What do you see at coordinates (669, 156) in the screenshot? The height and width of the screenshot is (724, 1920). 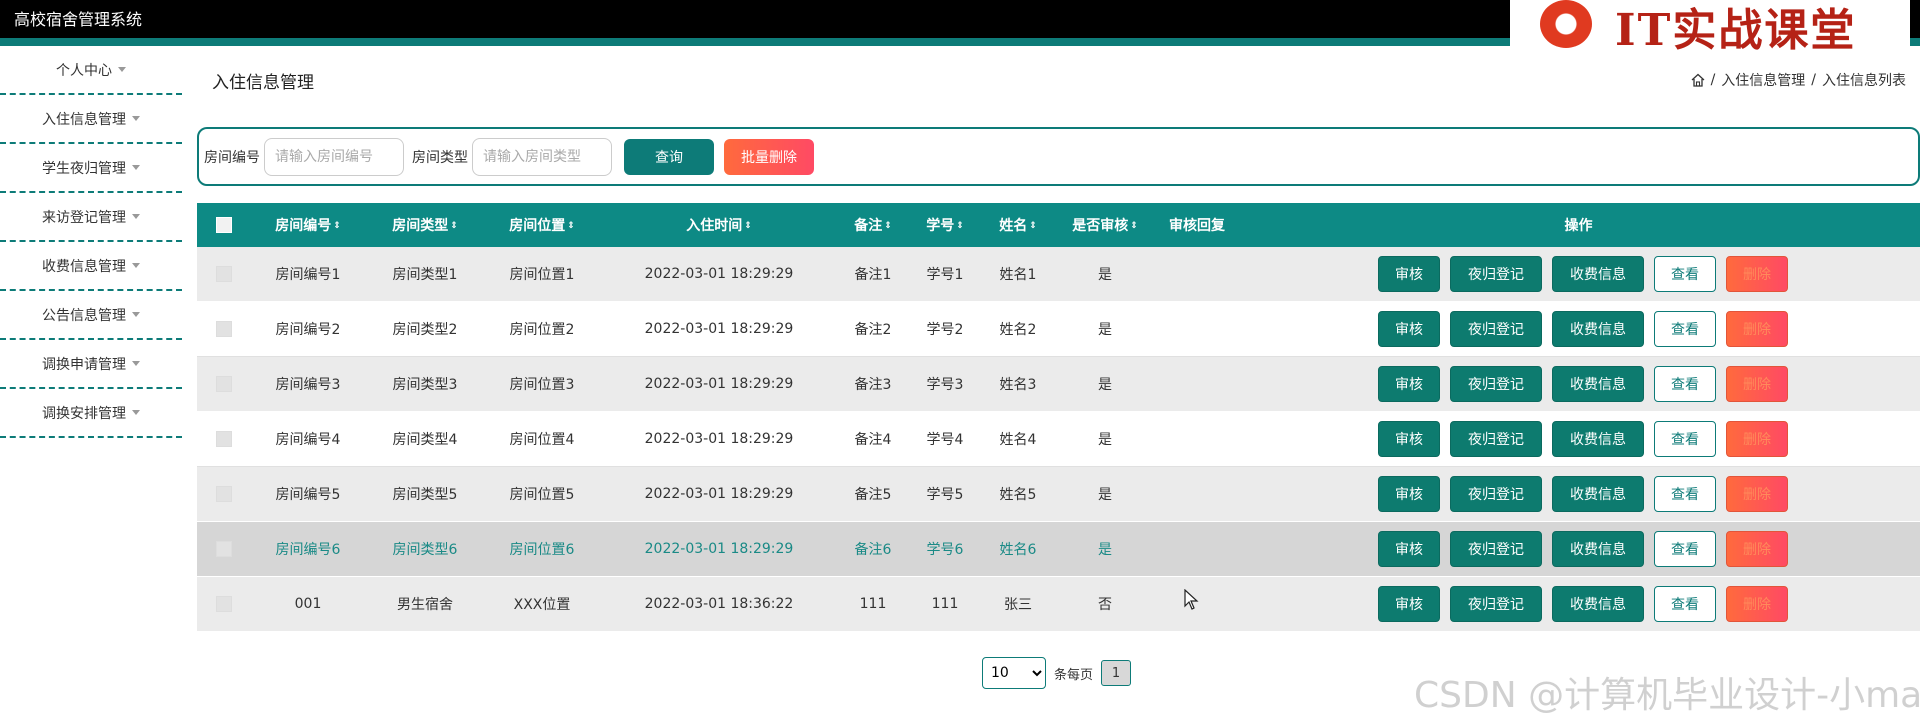 I see `query-button: 查询` at bounding box center [669, 156].